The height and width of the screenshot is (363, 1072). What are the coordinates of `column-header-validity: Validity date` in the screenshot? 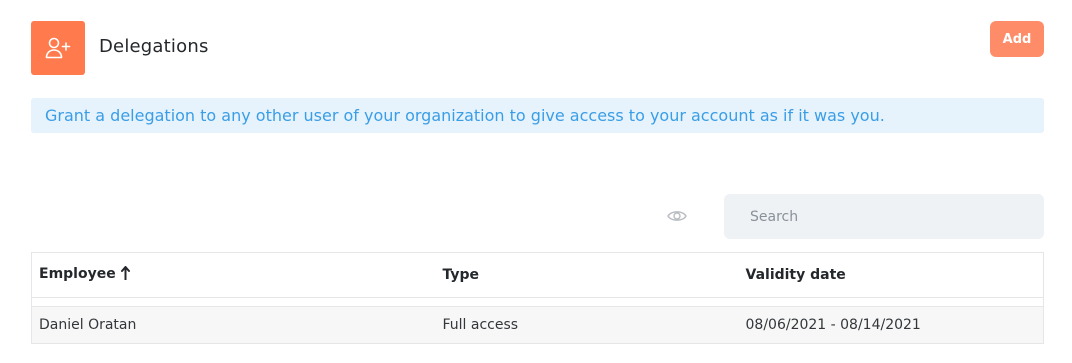 It's located at (891, 275).